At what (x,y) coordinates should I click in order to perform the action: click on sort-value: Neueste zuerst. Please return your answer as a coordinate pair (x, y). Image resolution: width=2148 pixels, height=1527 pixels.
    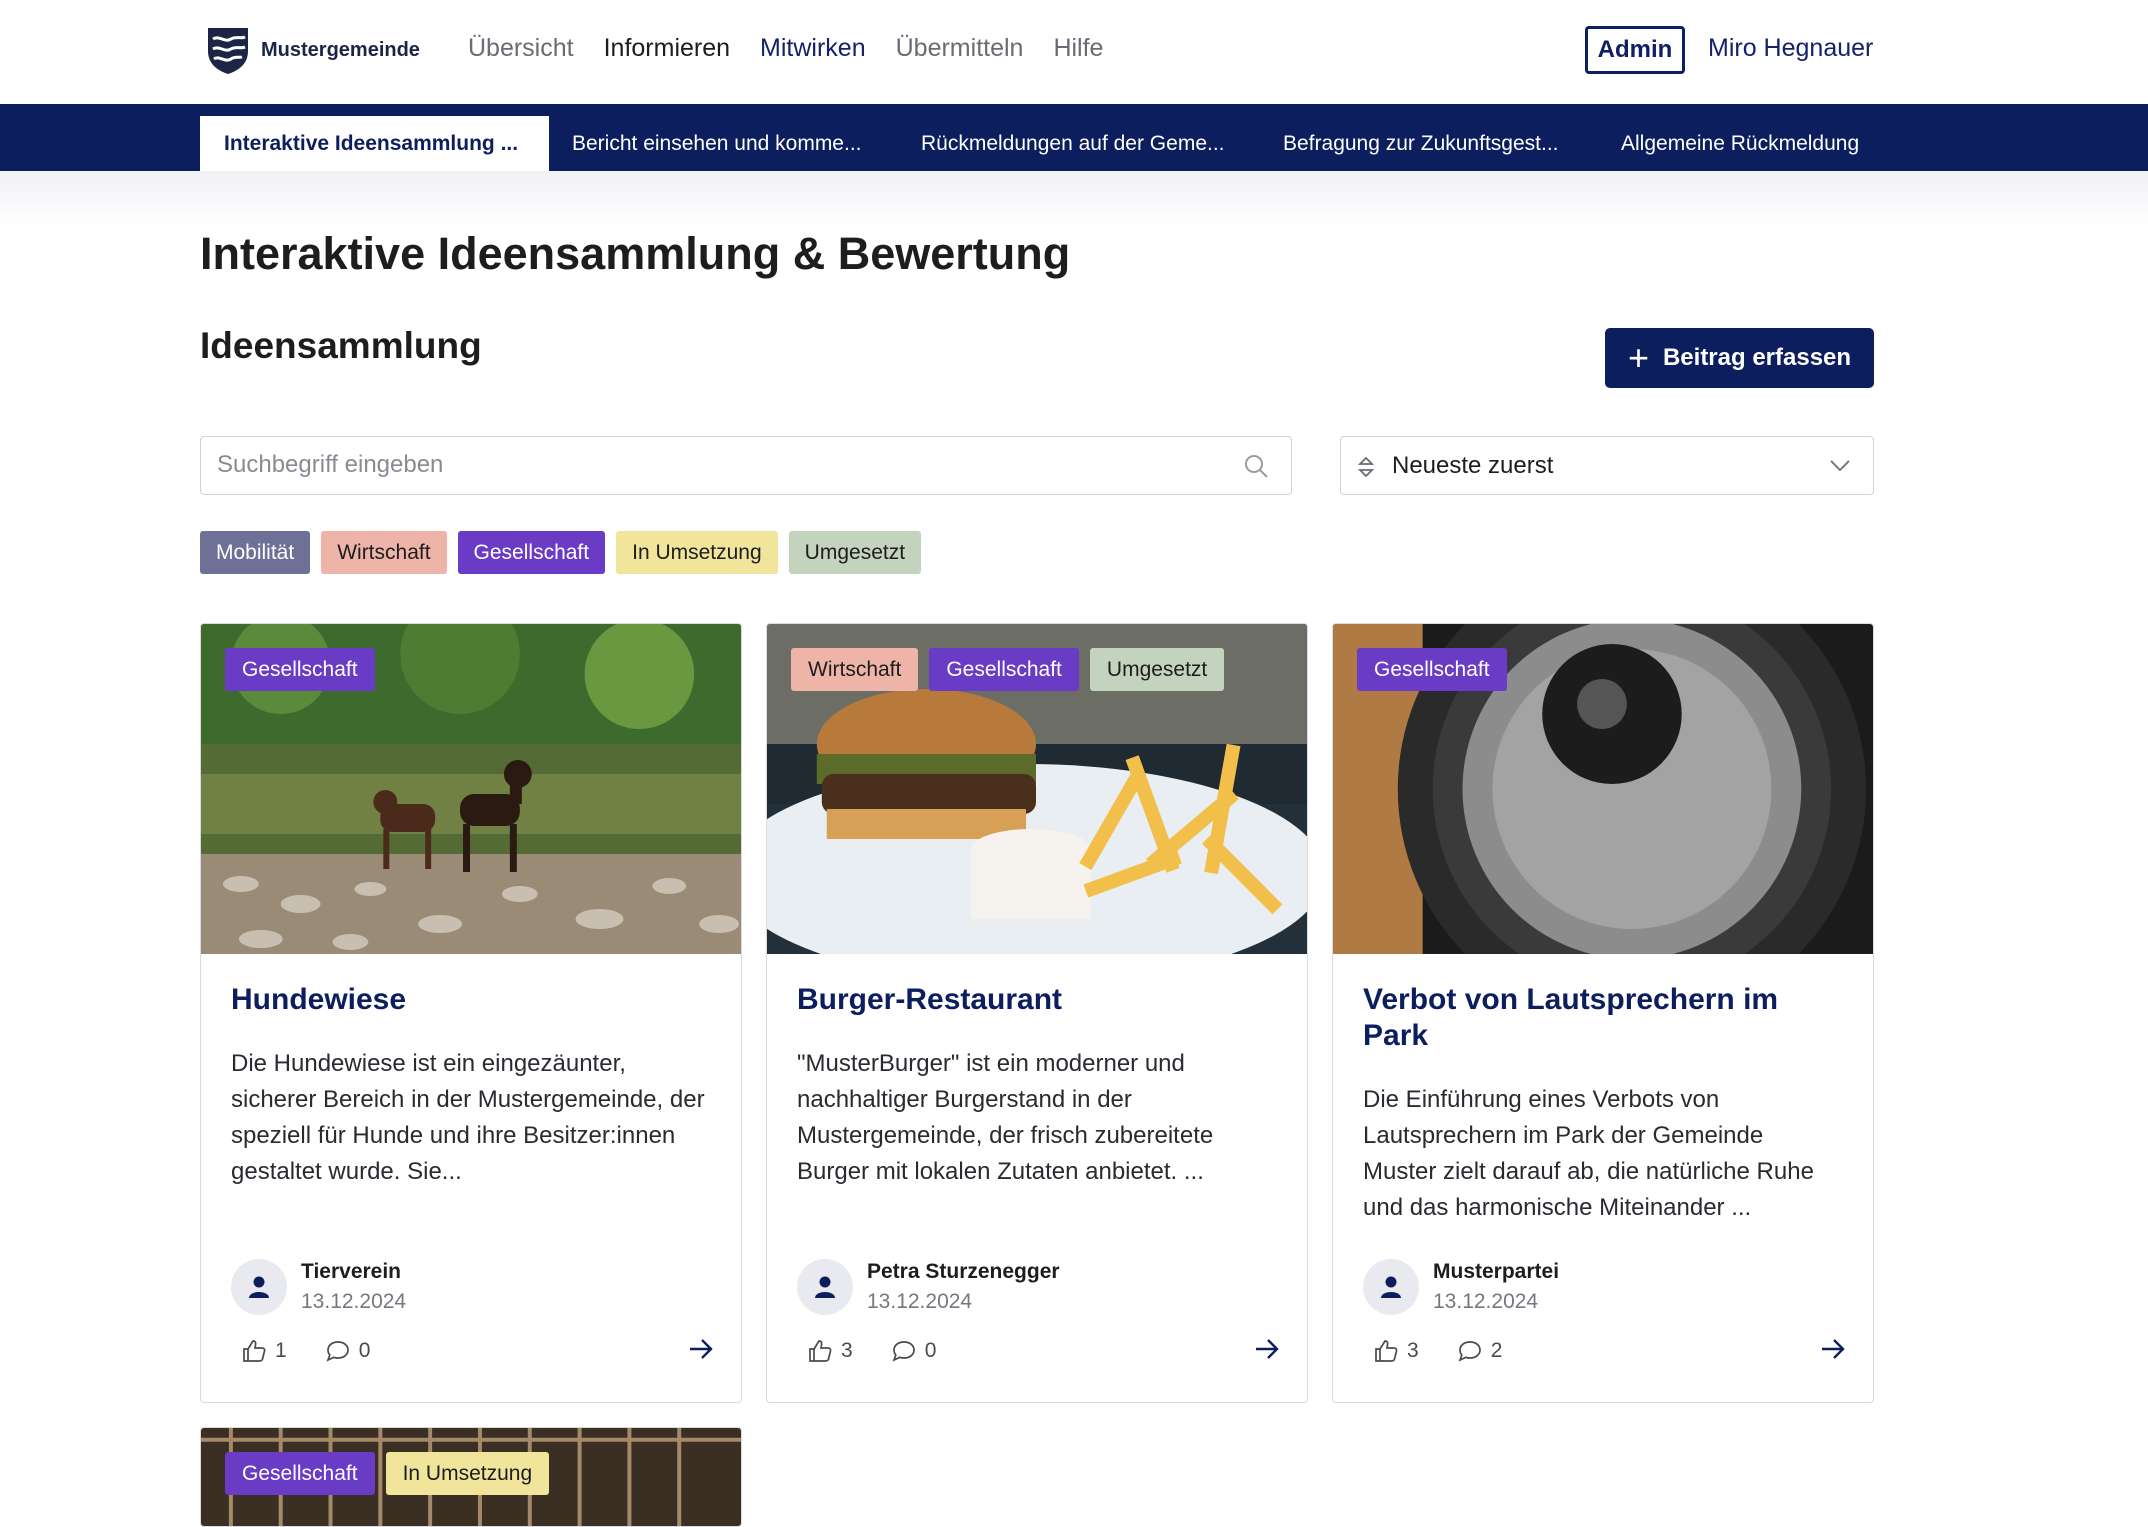
    Looking at the image, I should click on (1473, 465).